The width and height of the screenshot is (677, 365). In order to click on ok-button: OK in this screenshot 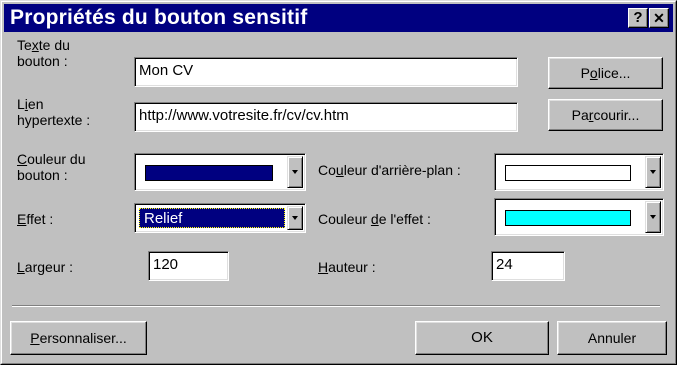, I will do `click(482, 338)`.